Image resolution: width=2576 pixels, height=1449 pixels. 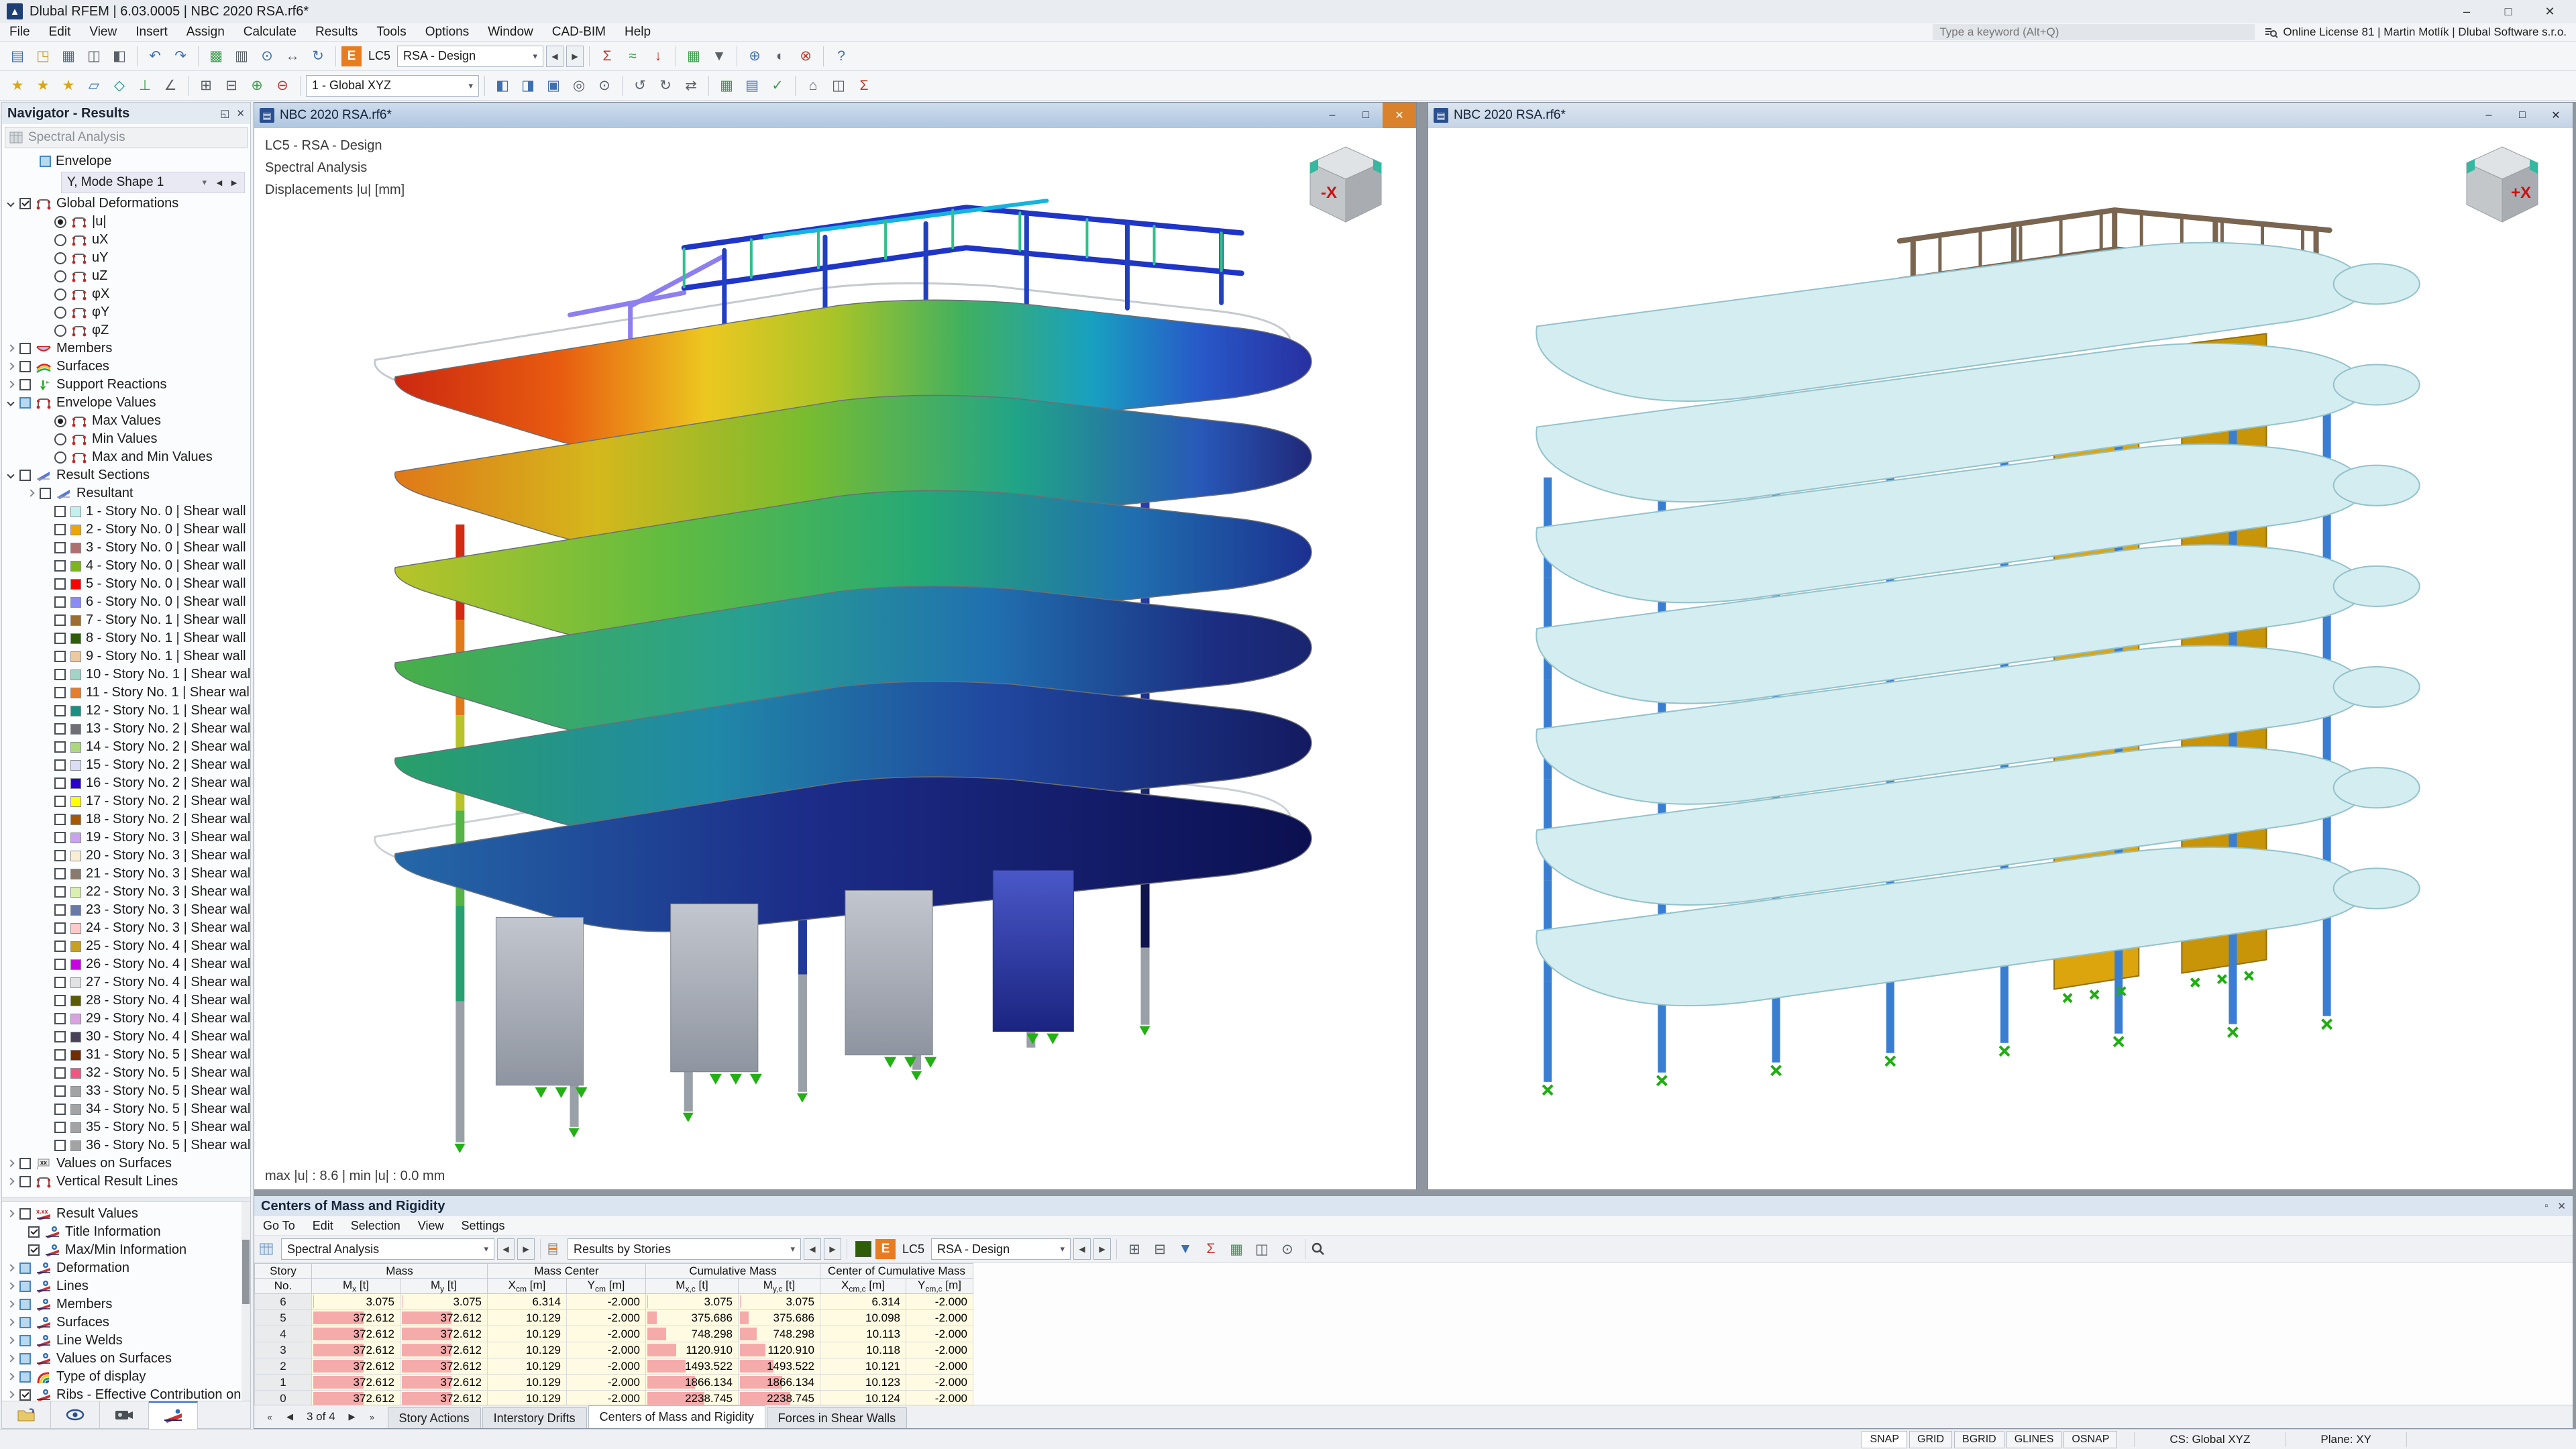 What do you see at coordinates (604, 86) in the screenshot?
I see `grid-settings-icon: ⊙` at bounding box center [604, 86].